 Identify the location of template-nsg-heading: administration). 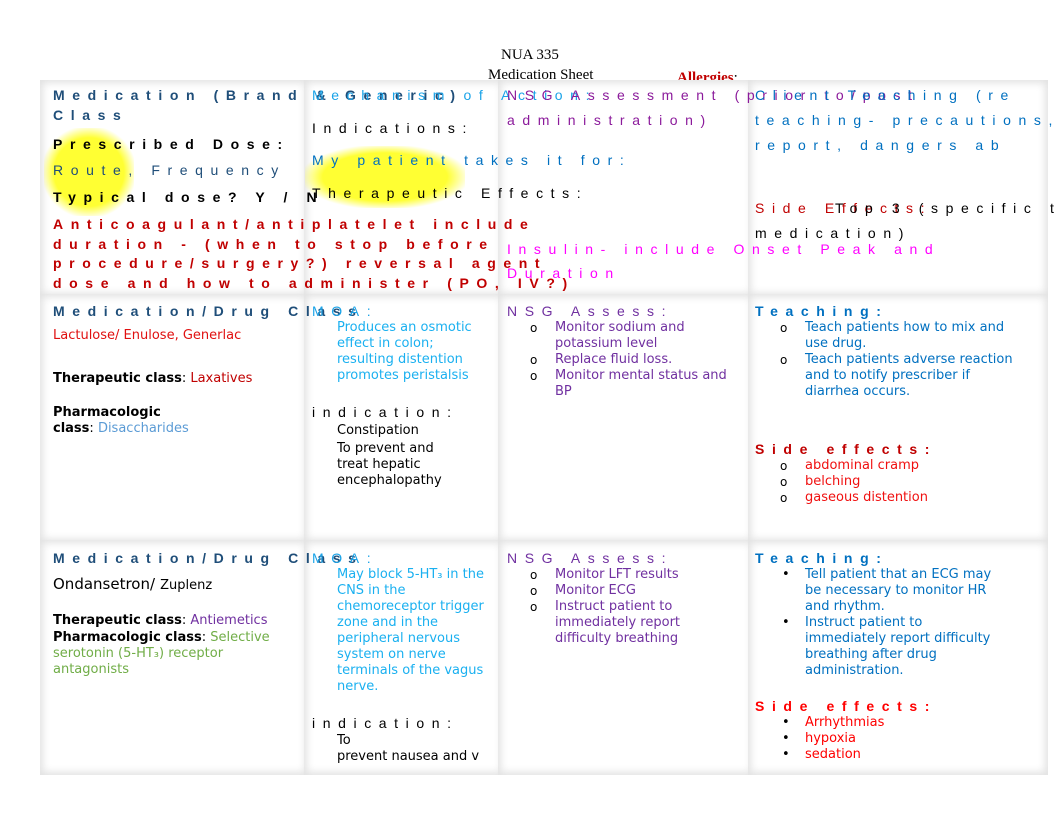
(610, 120).